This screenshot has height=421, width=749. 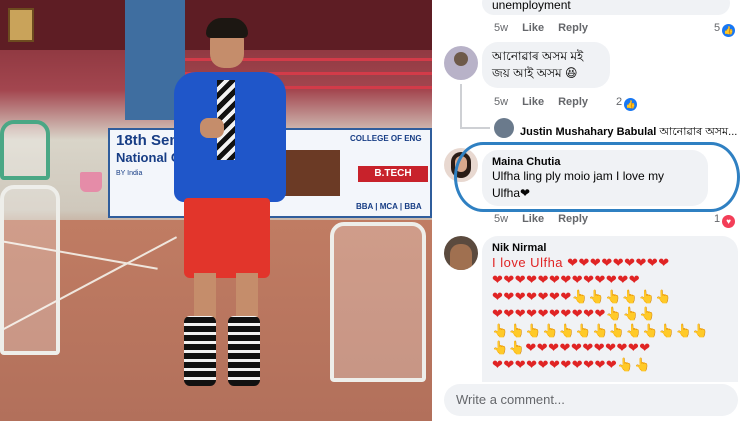 What do you see at coordinates (606, 7) in the screenshot?
I see `comment-bubble: unemployment` at bounding box center [606, 7].